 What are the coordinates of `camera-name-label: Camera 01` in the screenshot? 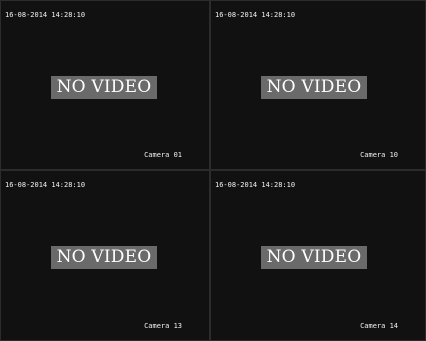 It's located at (163, 155).